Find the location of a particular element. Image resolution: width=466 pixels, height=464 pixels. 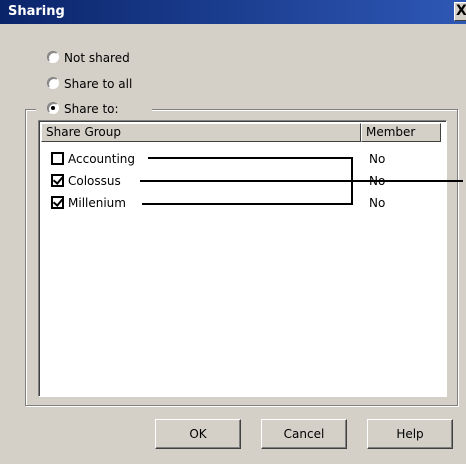

radio-label-not-shared: Not shared is located at coordinates (97, 58).